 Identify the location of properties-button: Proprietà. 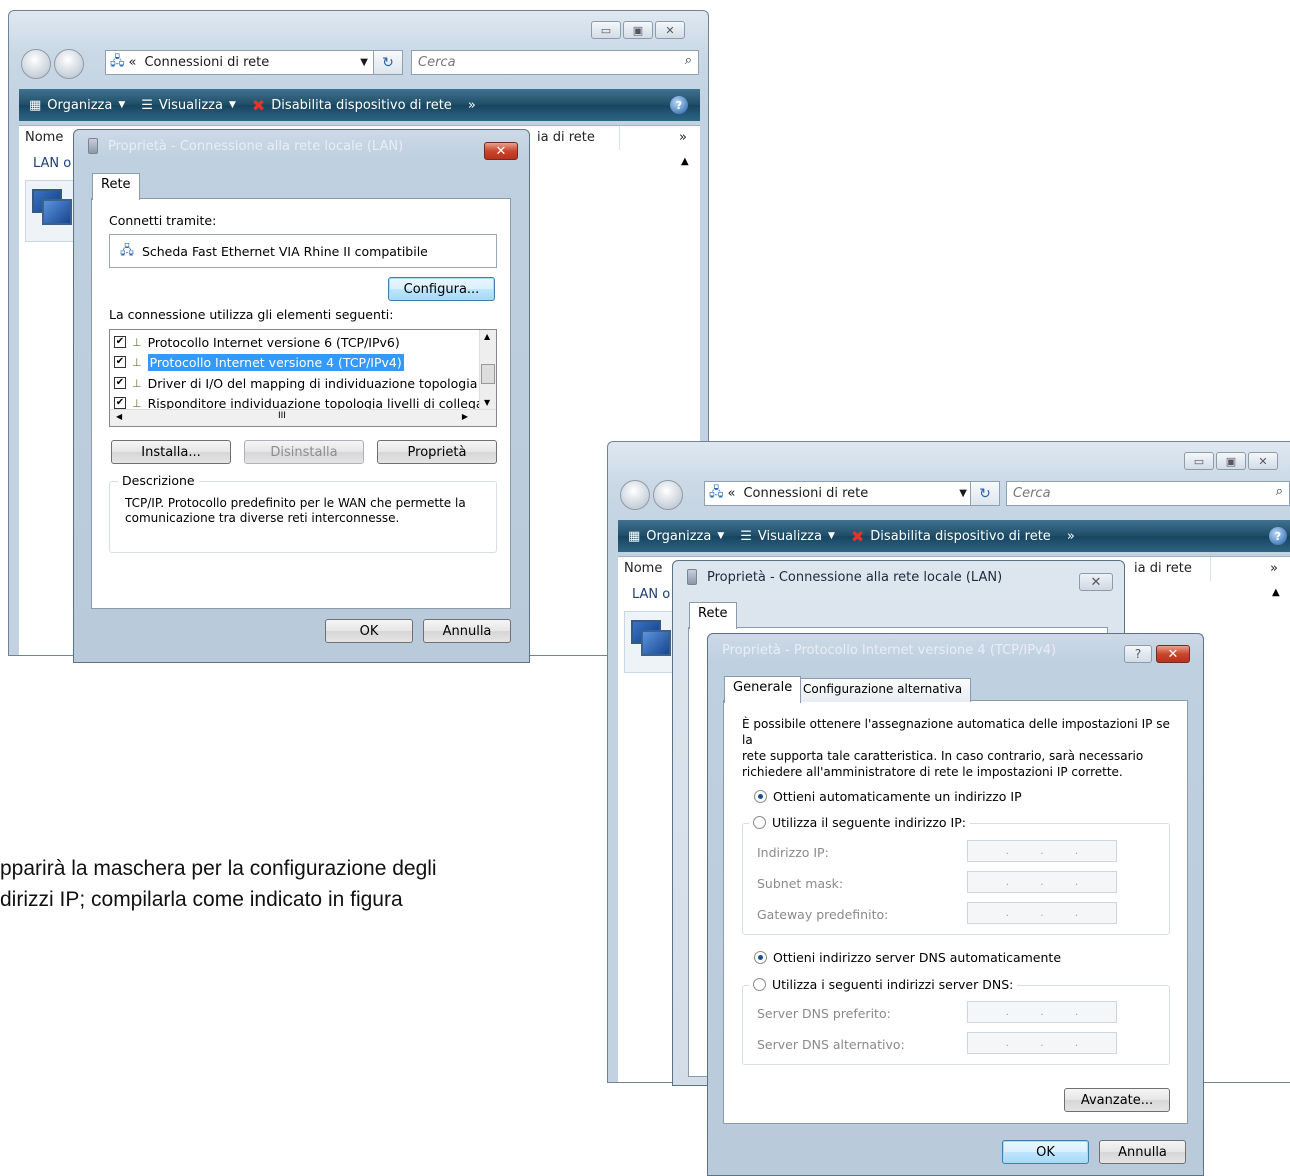
(437, 452).